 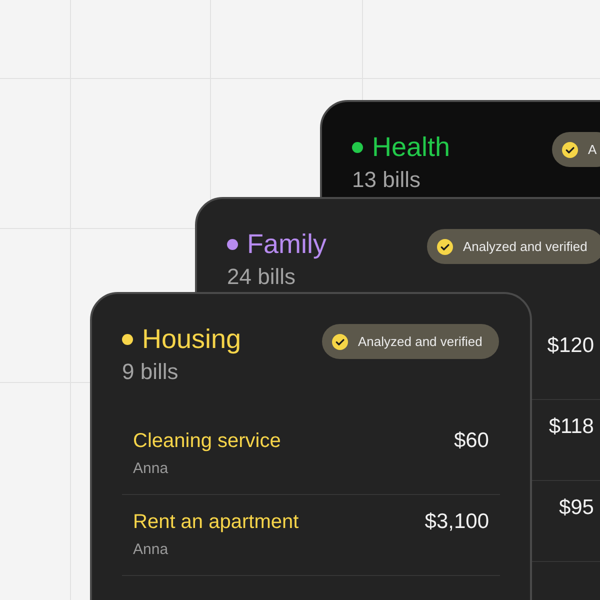 I want to click on bill-name: Cleaning service, so click(x=207, y=441).